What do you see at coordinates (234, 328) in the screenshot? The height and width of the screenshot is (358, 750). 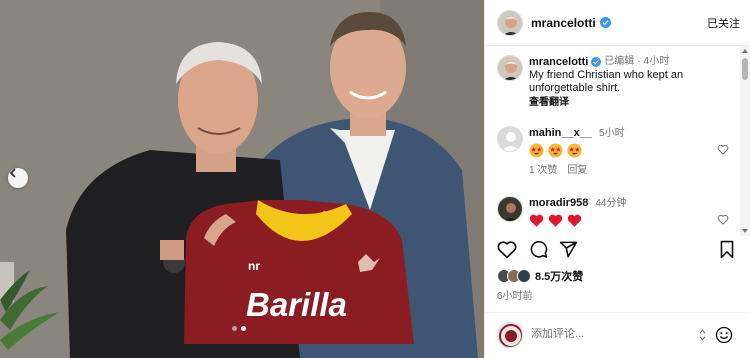 I see `carousel-dot` at bounding box center [234, 328].